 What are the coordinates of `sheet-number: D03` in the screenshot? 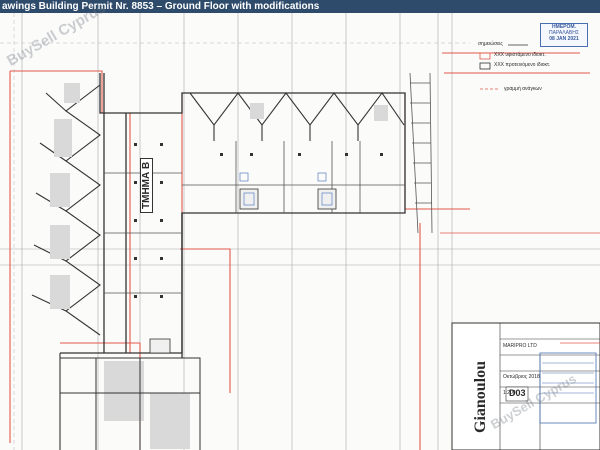 It's located at (517, 393).